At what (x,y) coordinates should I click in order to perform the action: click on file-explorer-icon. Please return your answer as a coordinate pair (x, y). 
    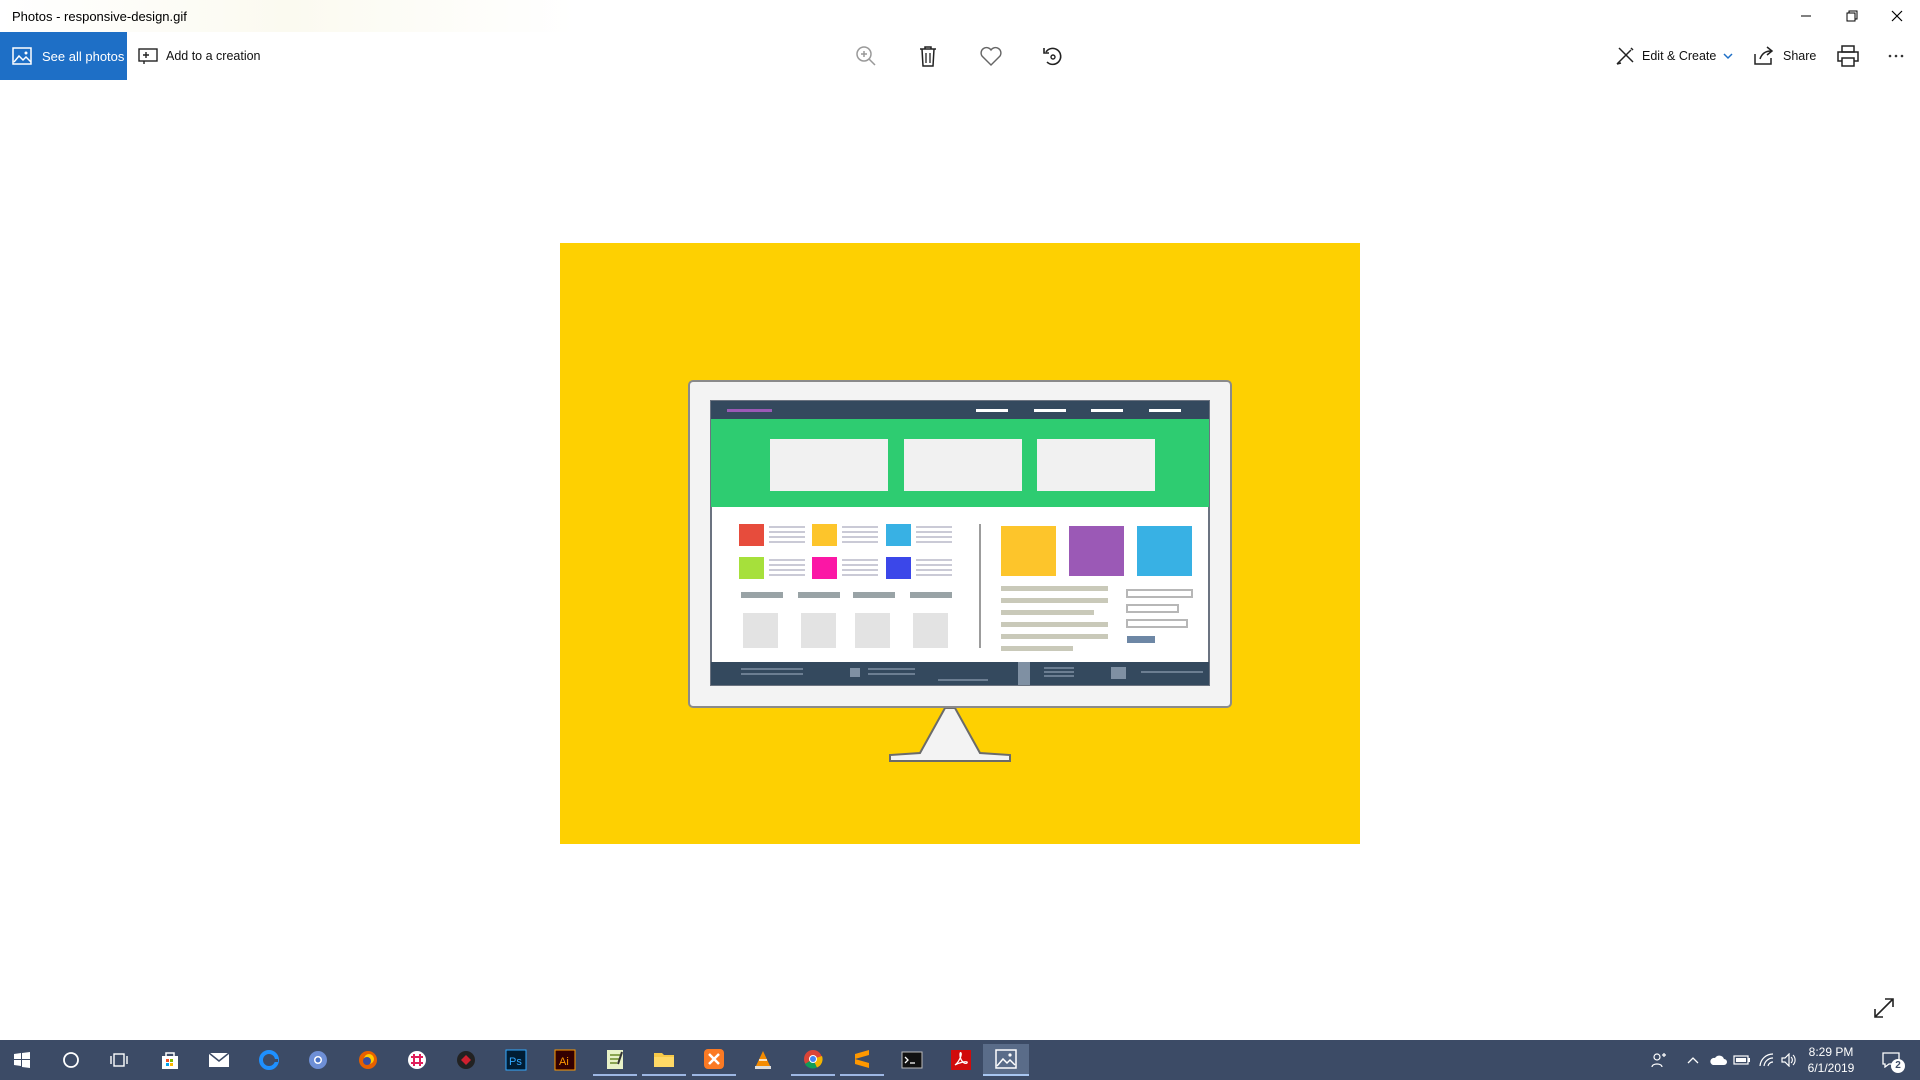
    Looking at the image, I should click on (664, 1060).